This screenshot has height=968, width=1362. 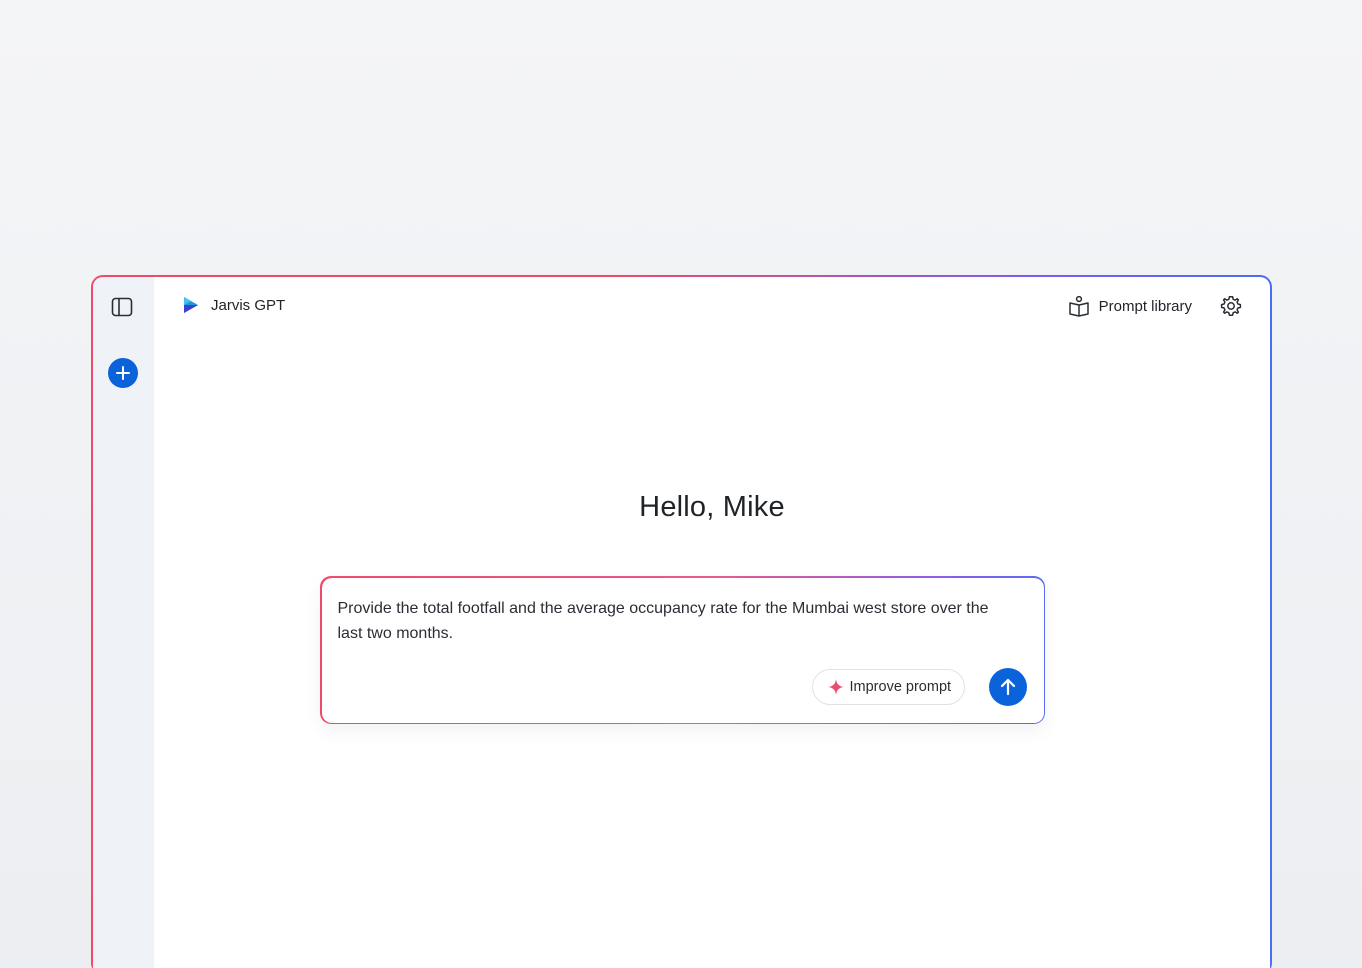 I want to click on new-chat-button, so click(x=123, y=373).